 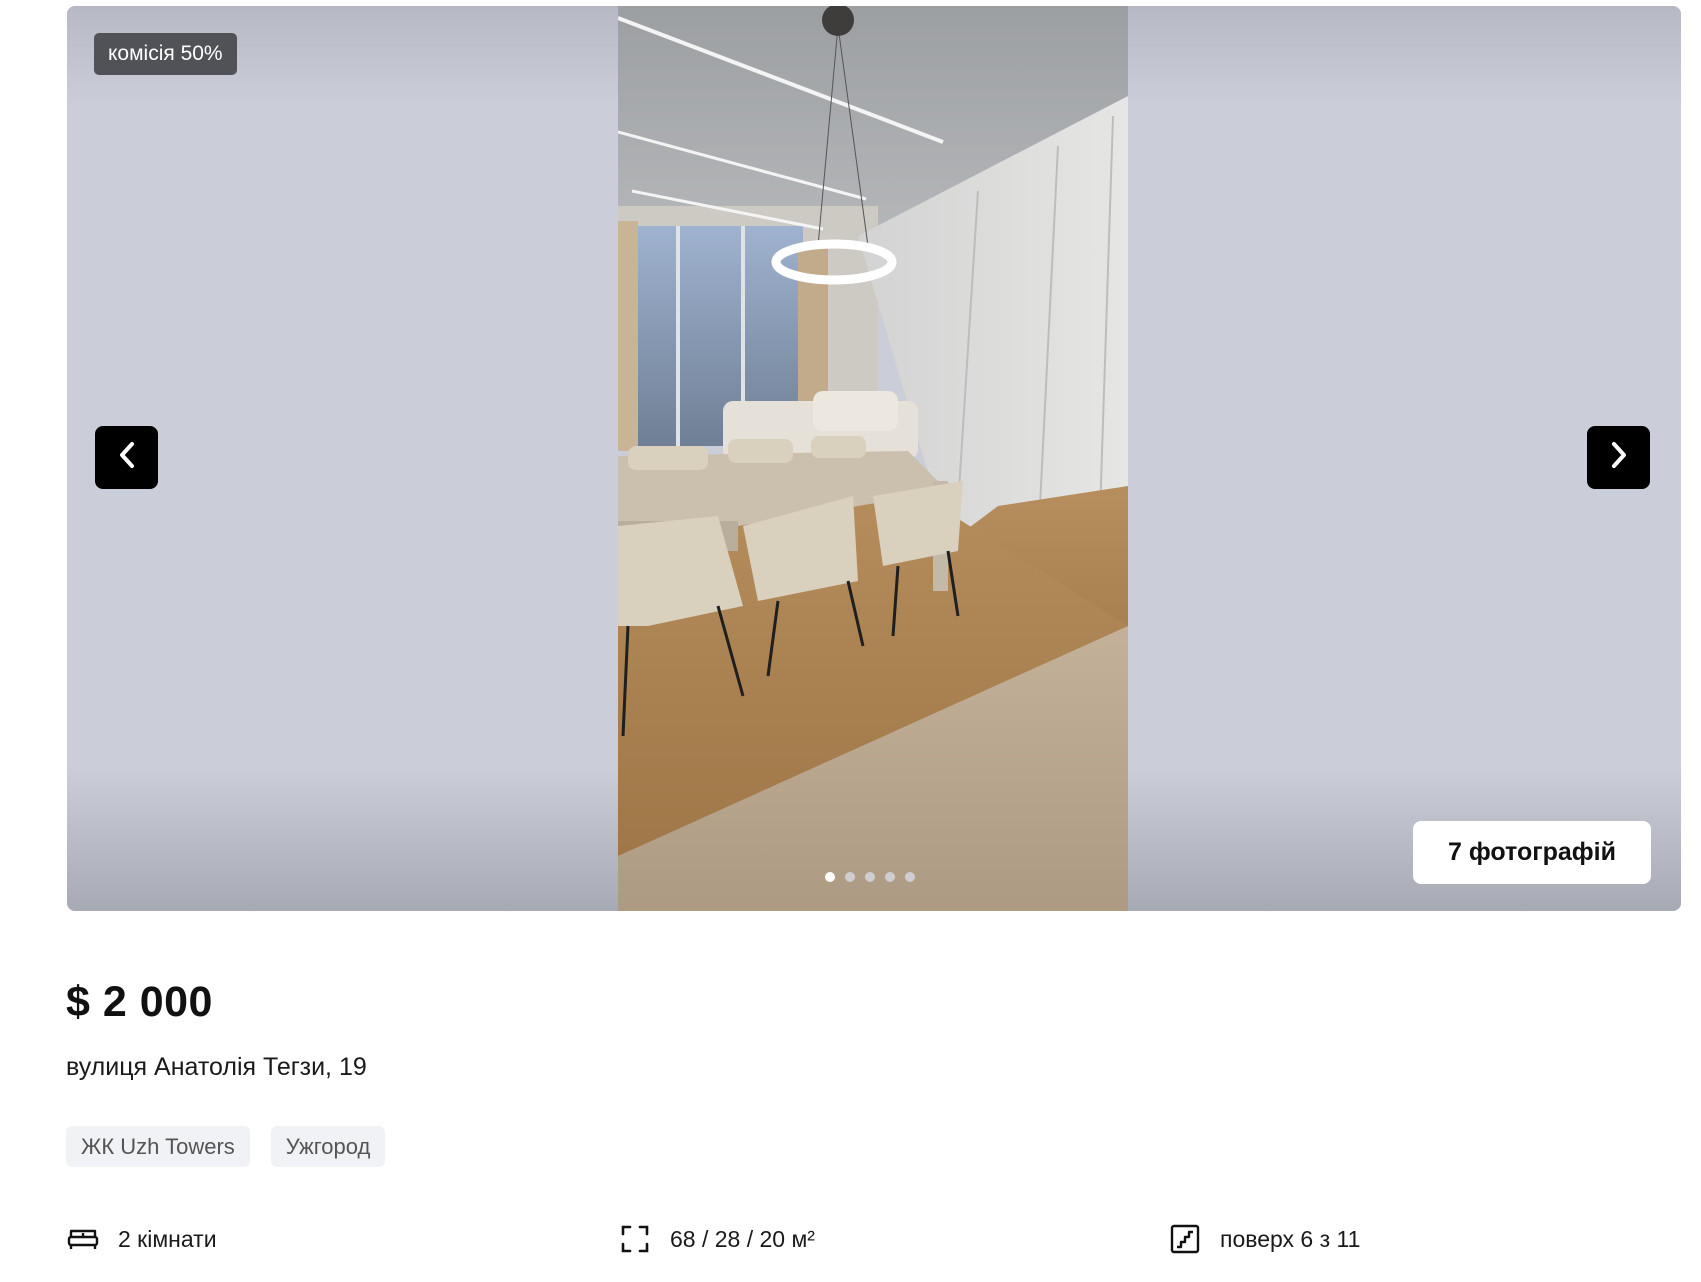 What do you see at coordinates (328, 1146) in the screenshot?
I see `tag-city: Ужгород` at bounding box center [328, 1146].